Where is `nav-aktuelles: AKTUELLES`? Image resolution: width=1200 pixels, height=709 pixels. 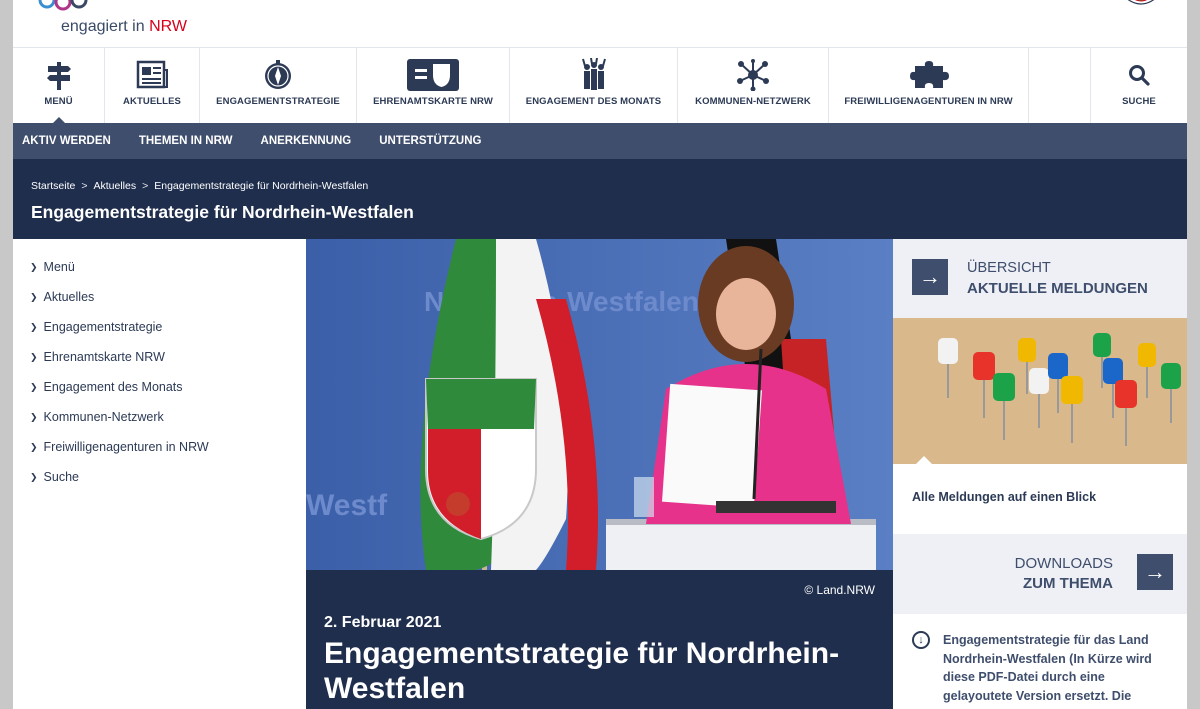 nav-aktuelles: AKTUELLES is located at coordinates (152, 86).